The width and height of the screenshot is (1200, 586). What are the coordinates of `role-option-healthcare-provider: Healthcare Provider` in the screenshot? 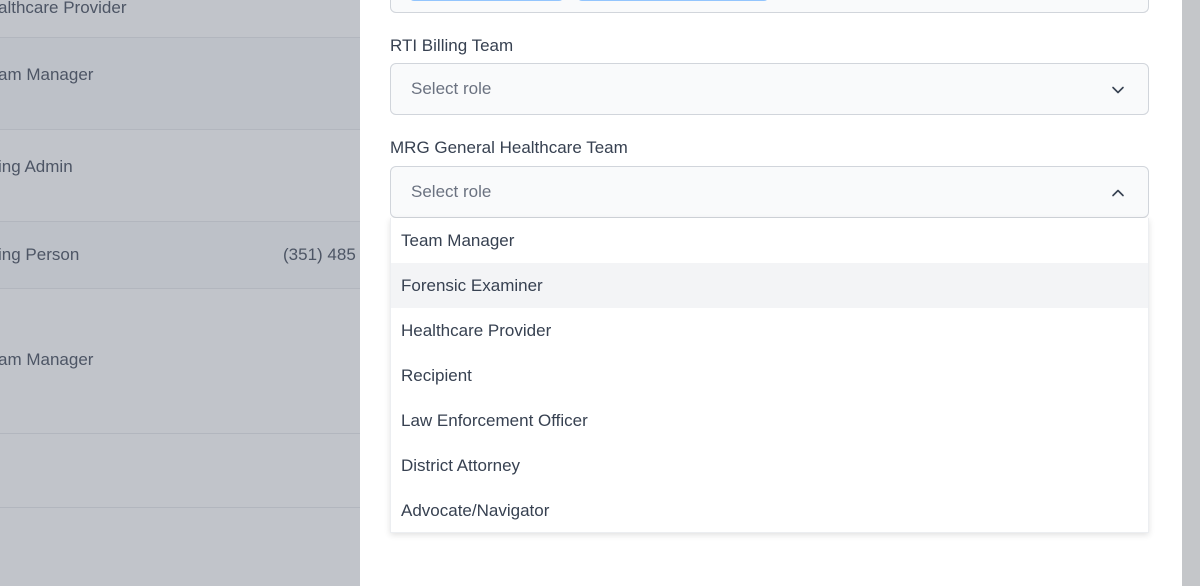 It's located at (769, 330).